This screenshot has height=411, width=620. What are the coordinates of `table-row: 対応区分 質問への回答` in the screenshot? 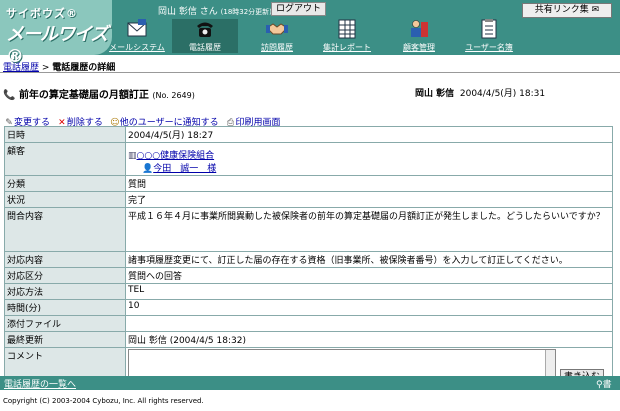 It's located at (308, 275).